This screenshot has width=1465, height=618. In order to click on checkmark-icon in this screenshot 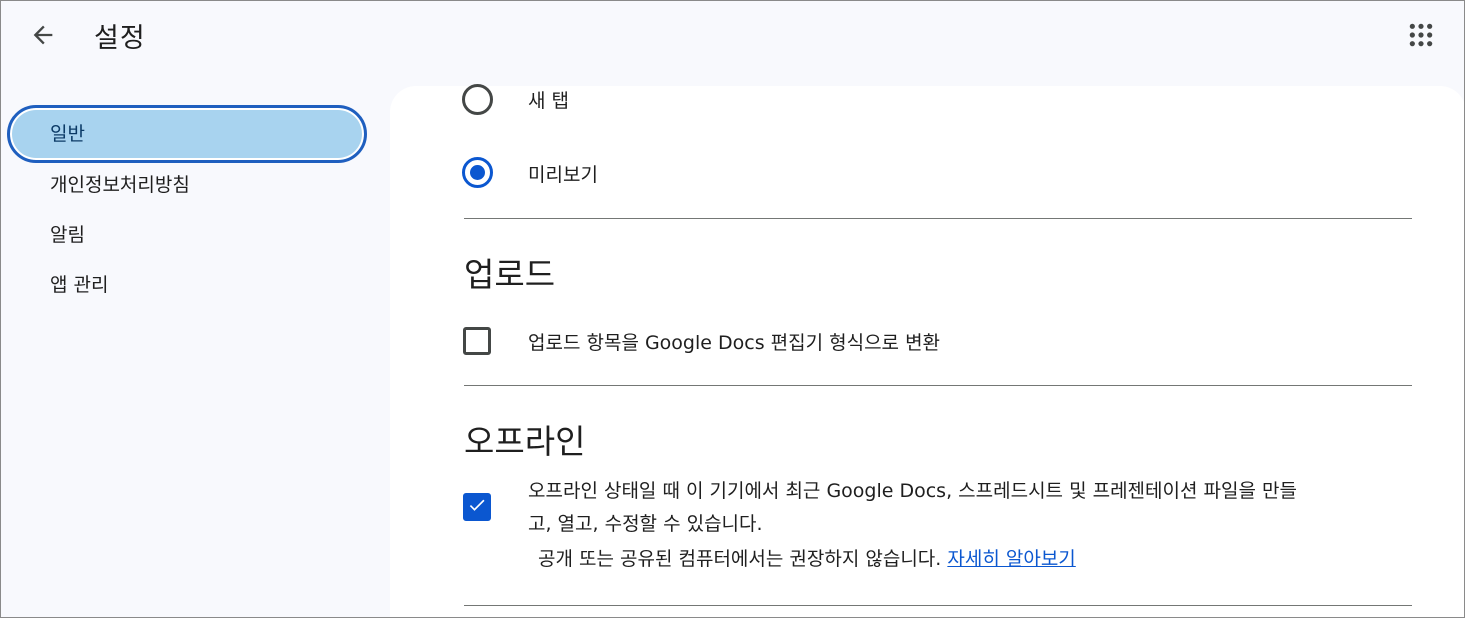, I will do `click(477, 507)`.